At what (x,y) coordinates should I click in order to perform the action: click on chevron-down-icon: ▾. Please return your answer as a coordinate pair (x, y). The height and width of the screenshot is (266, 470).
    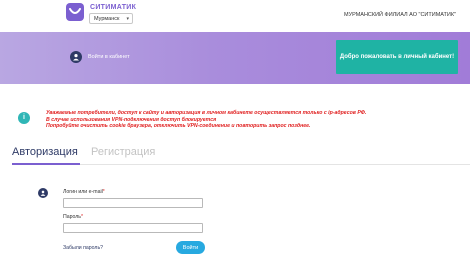
    Looking at the image, I should click on (127, 19).